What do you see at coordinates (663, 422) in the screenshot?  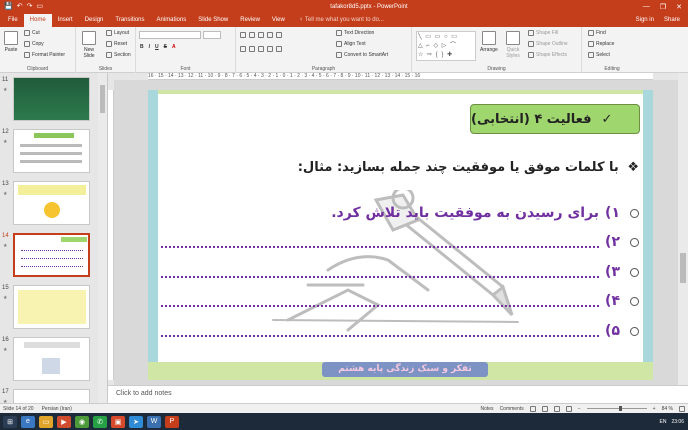 I see `language-tray: EN` at bounding box center [663, 422].